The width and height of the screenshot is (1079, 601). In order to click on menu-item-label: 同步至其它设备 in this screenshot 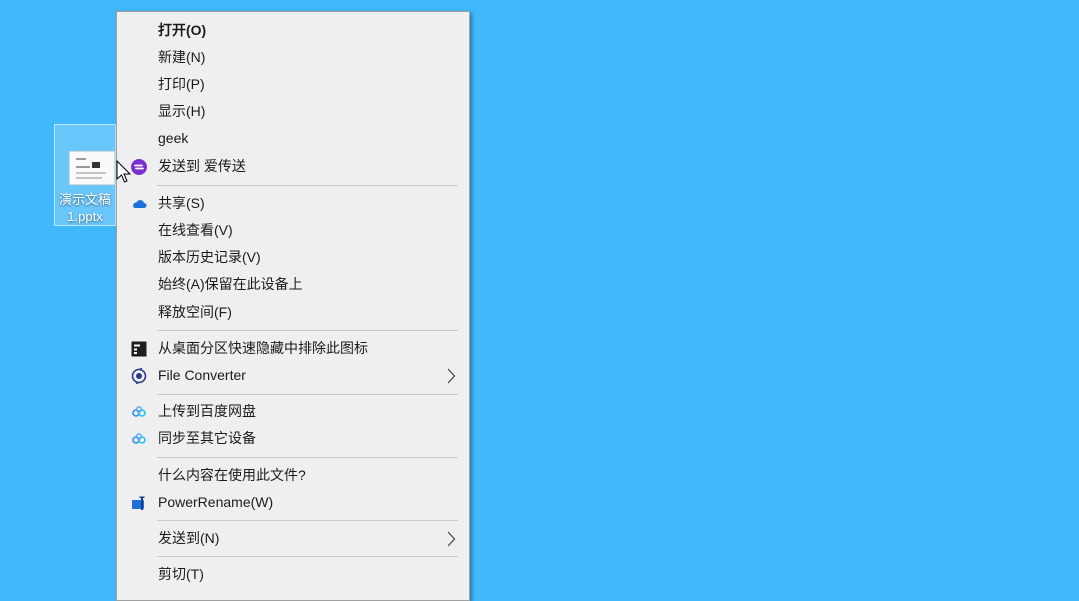, I will do `click(207, 438)`.